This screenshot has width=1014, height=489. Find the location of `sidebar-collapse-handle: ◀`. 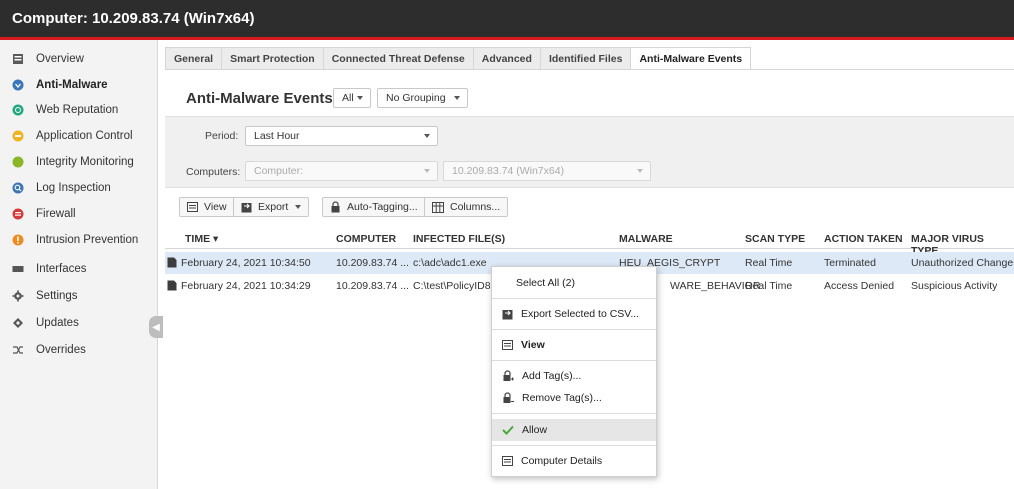

sidebar-collapse-handle: ◀ is located at coordinates (156, 327).